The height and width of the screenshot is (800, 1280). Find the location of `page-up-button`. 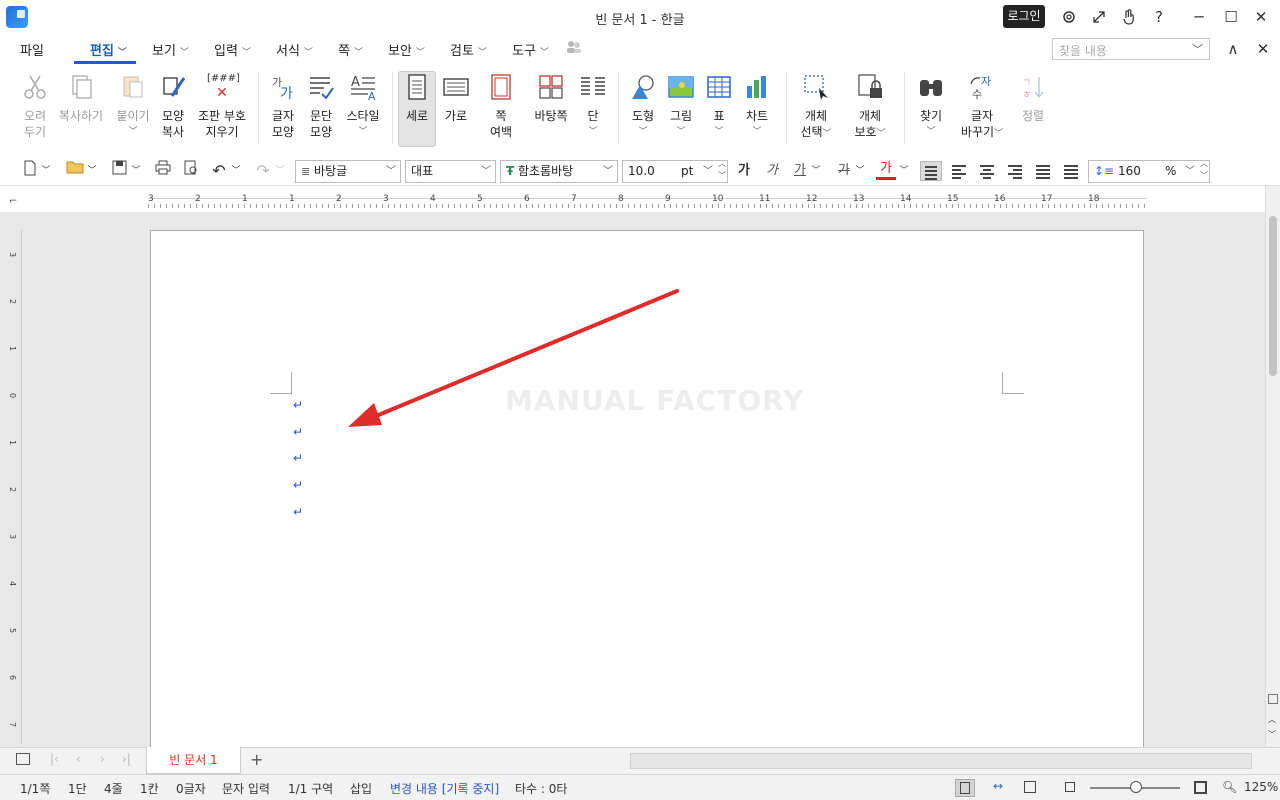

page-up-button is located at coordinates (1273, 699).